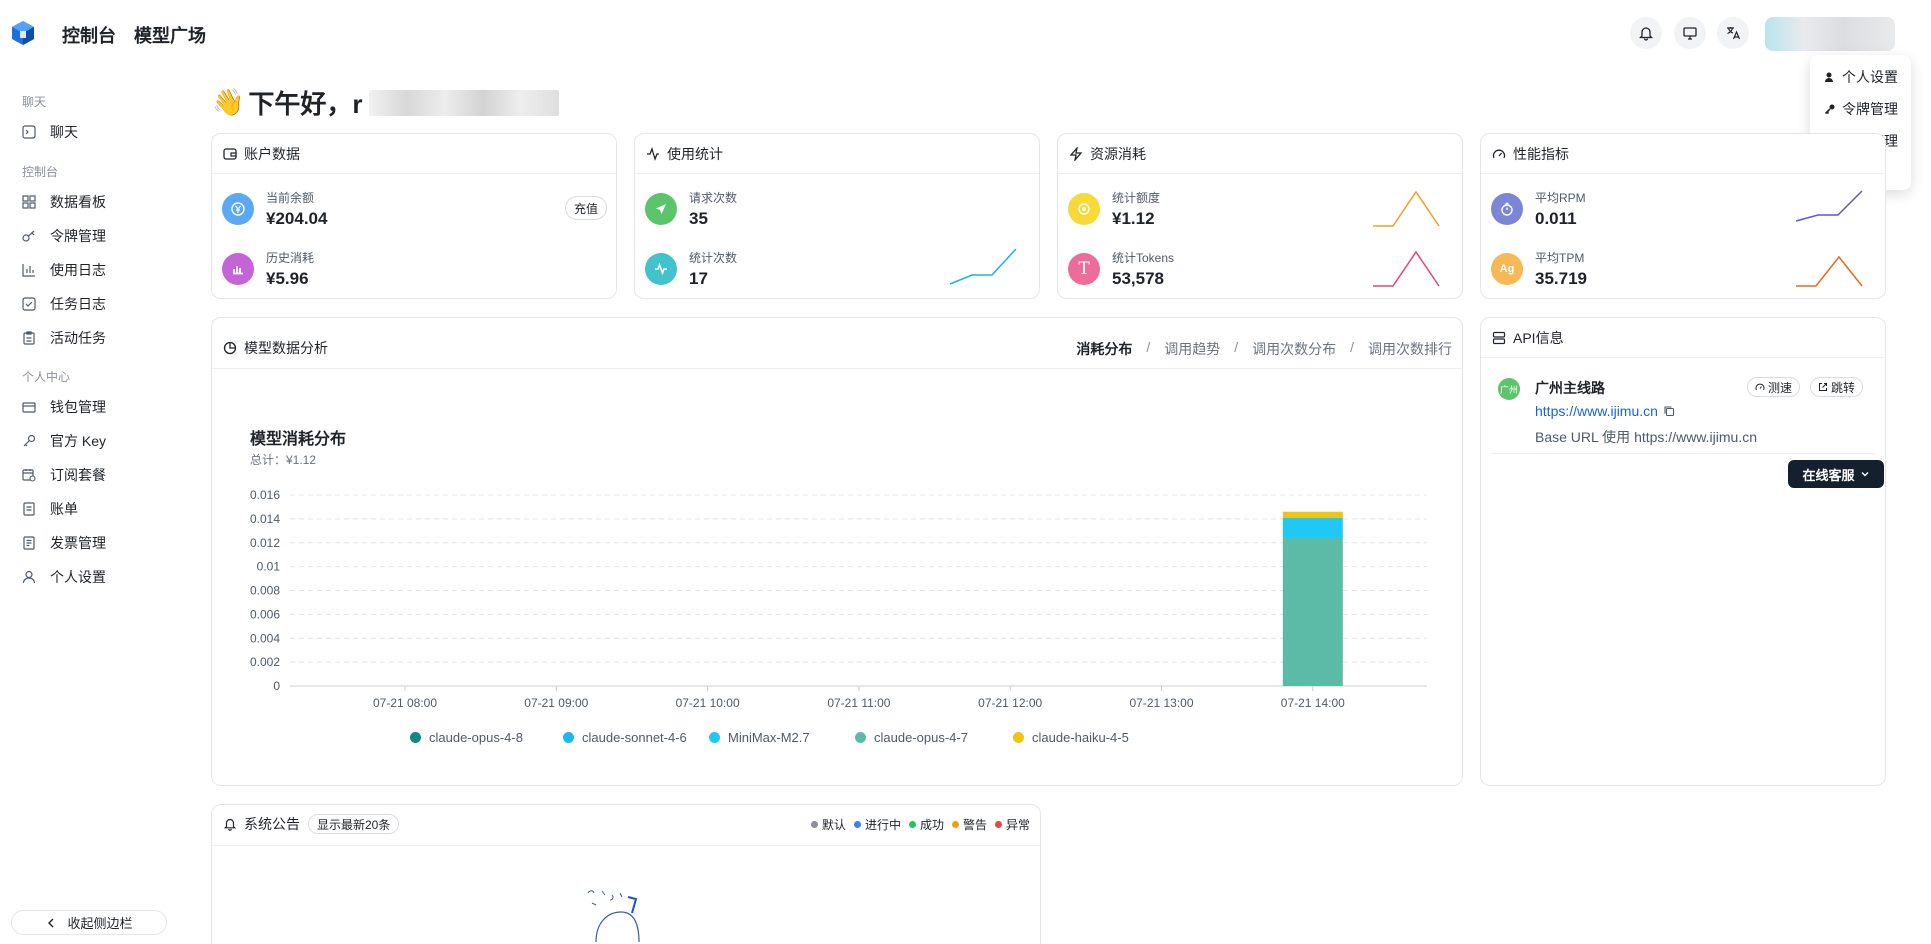 The height and width of the screenshot is (944, 1931). Describe the element at coordinates (64, 338) in the screenshot. I see `sidebar-item-activity-task: 活动任务` at that location.